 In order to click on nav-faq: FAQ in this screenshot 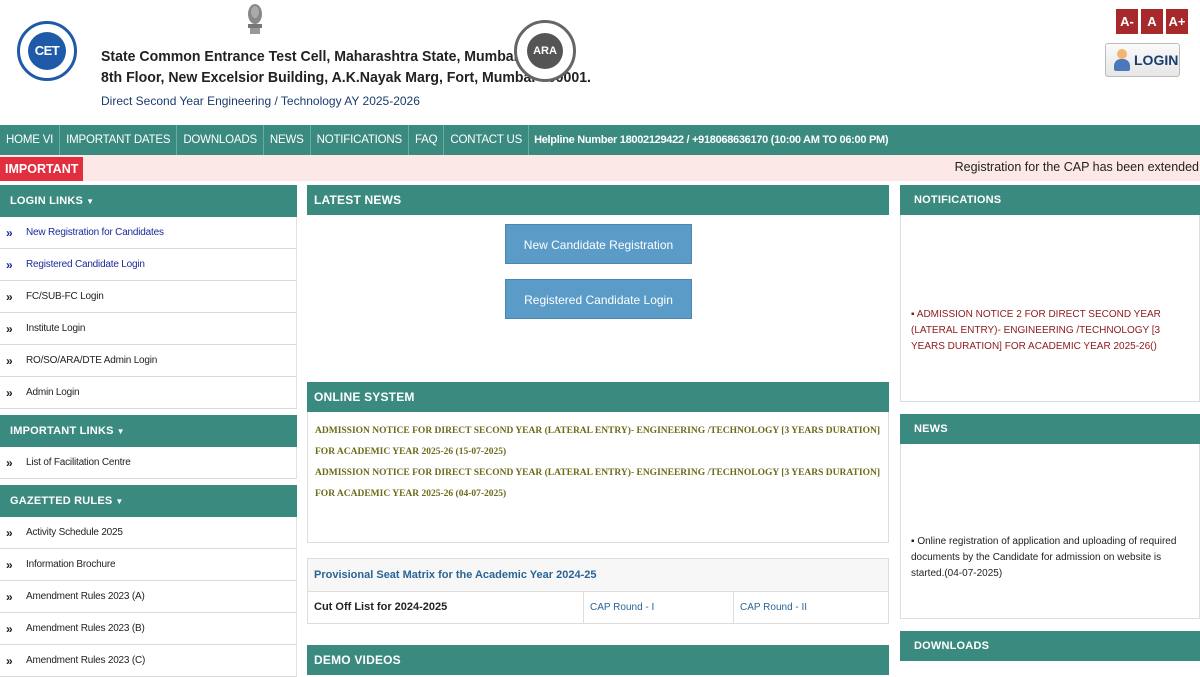, I will do `click(427, 140)`.